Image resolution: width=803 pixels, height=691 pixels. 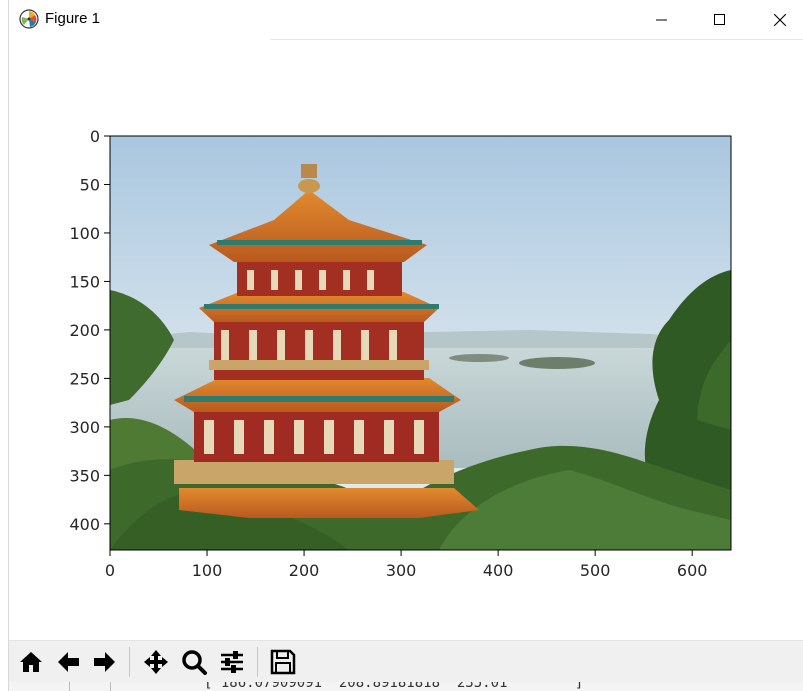 I want to click on console-output: [ 186.07909091 208.89181818 235.01 ], so click(x=394, y=686).